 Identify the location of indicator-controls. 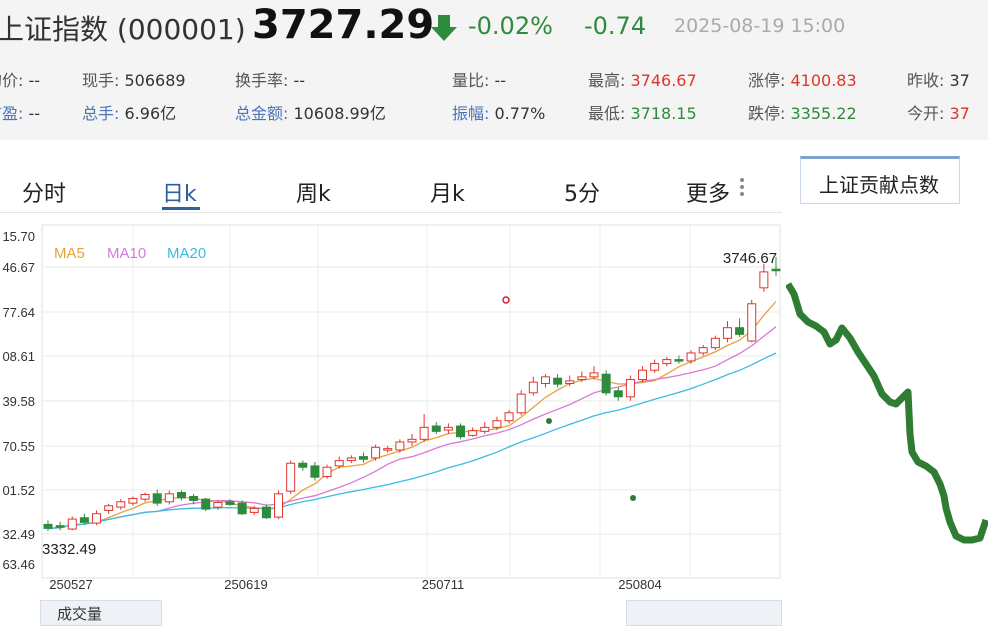
(704, 613).